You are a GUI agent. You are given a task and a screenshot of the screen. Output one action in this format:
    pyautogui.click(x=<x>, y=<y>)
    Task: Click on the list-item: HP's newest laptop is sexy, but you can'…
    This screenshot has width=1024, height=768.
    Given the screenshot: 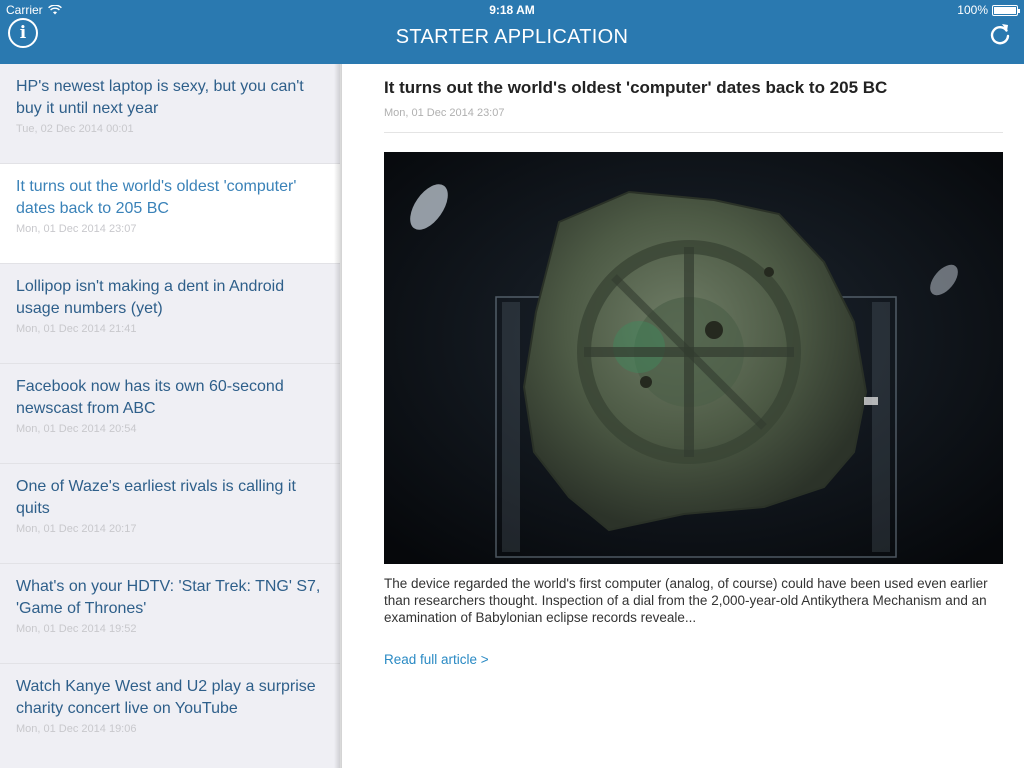 What is the action you would take?
    pyautogui.click(x=170, y=114)
    